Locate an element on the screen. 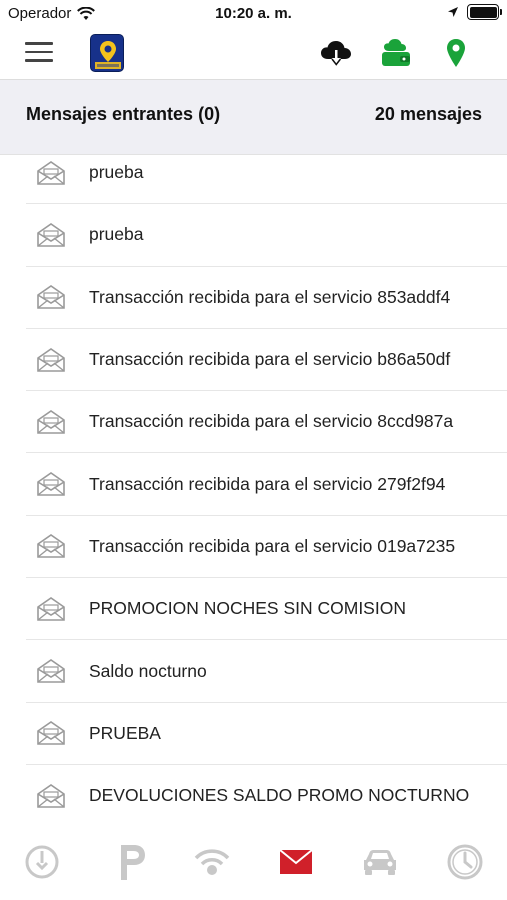 This screenshot has width=507, height=900. menu-button is located at coordinates (39, 53).